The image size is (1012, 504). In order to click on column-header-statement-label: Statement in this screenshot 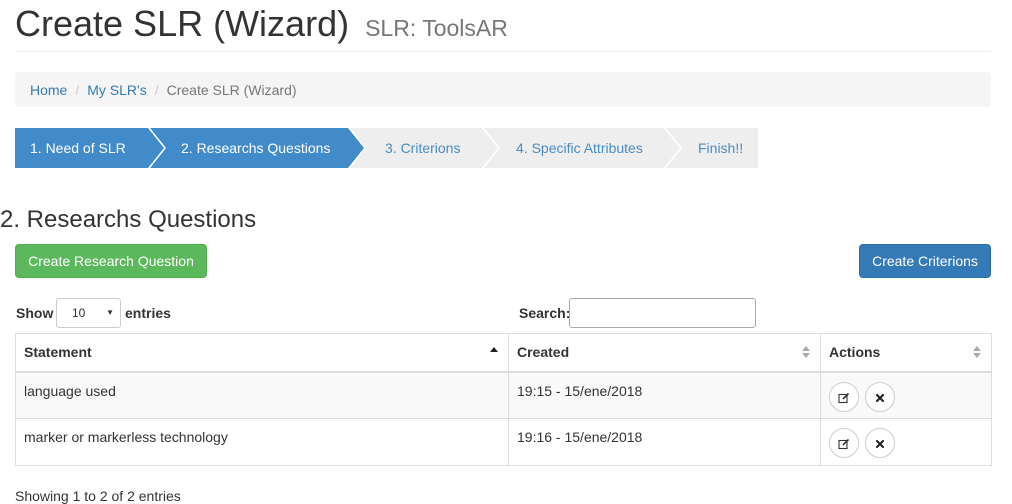, I will do `click(58, 352)`.